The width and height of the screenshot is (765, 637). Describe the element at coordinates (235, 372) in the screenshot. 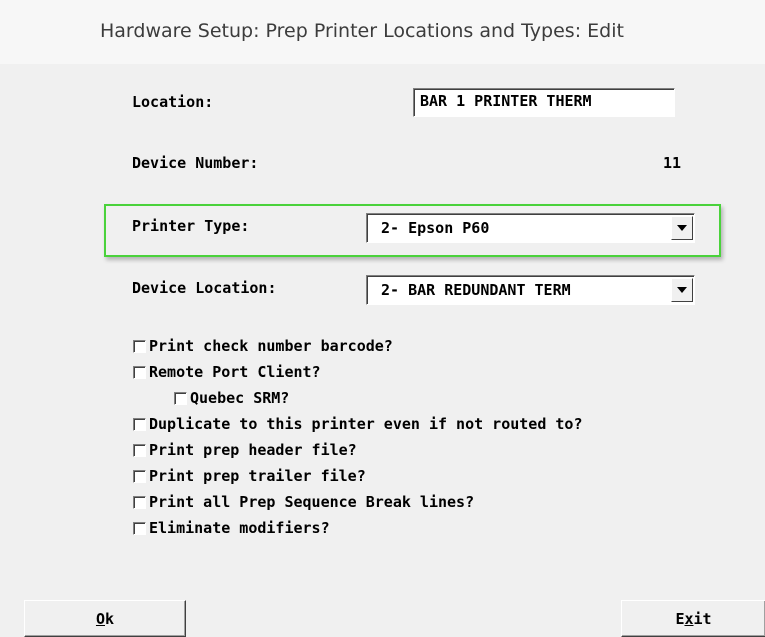

I see `checkbox-label: Remote Port Client?` at that location.